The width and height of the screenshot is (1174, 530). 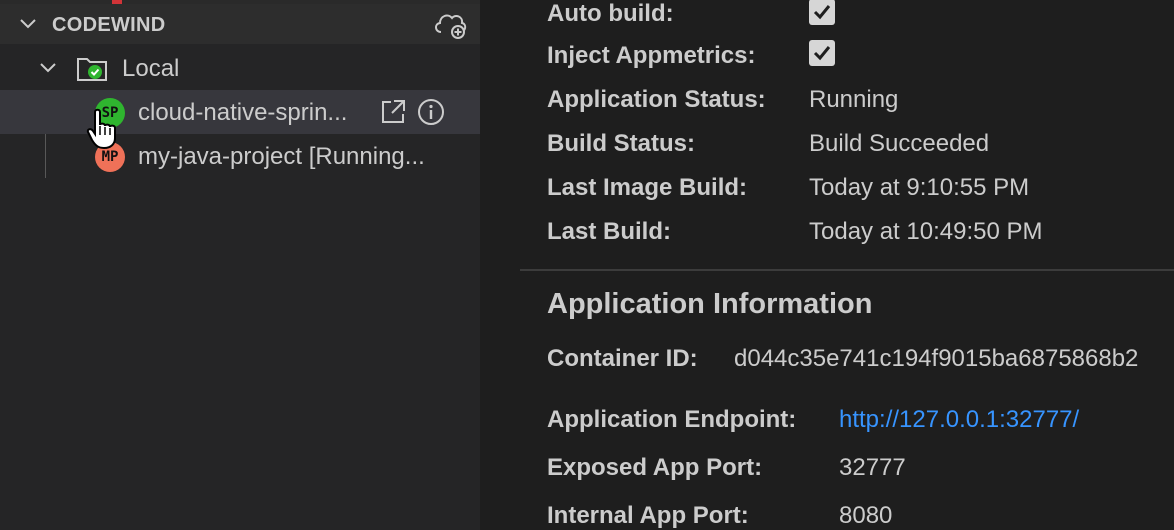 I want to click on build-status-label: Build Status:, so click(x=621, y=143).